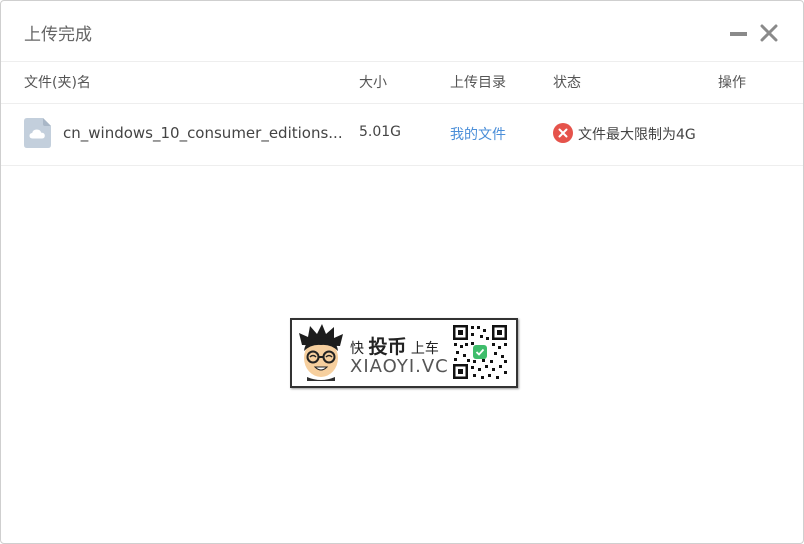 The image size is (804, 544). Describe the element at coordinates (402, 83) in the screenshot. I see `table-header: 文件(夹)名 大小 上传目录 状态 操作` at that location.